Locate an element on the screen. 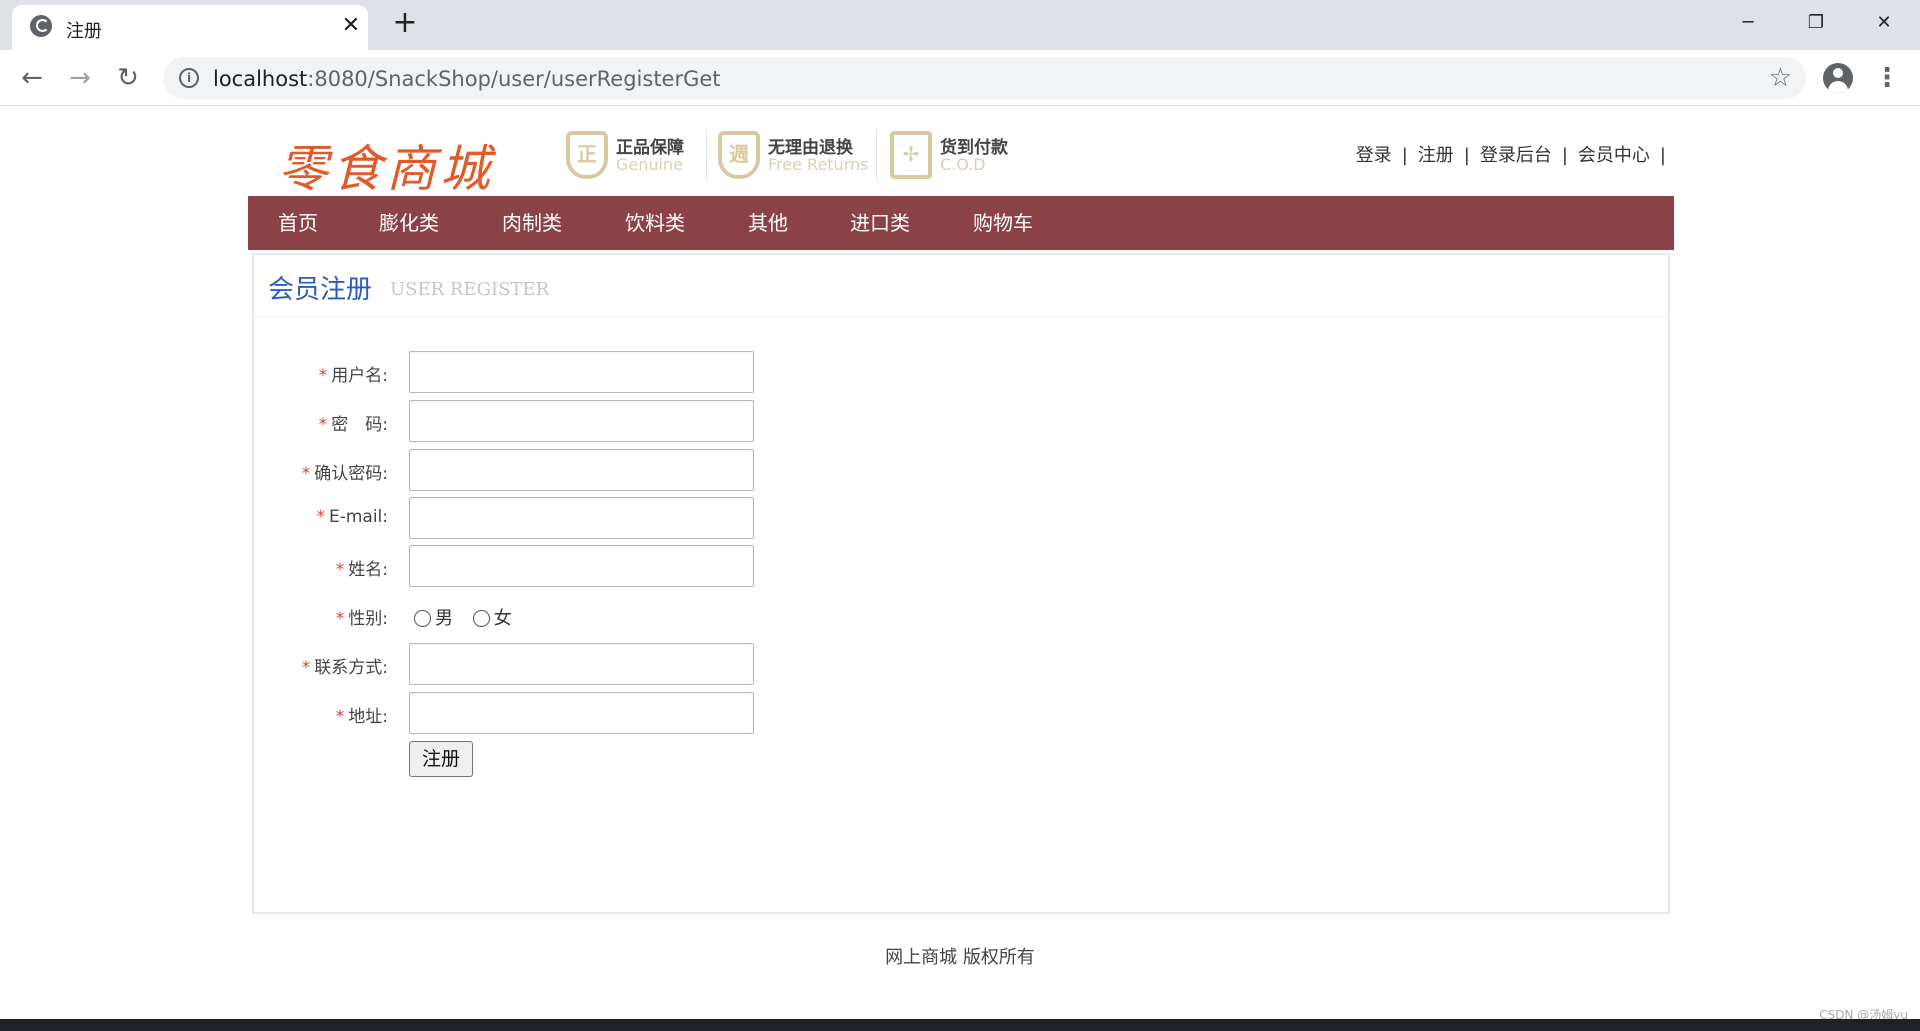  close-window-icon: ✕ is located at coordinates (1884, 23).